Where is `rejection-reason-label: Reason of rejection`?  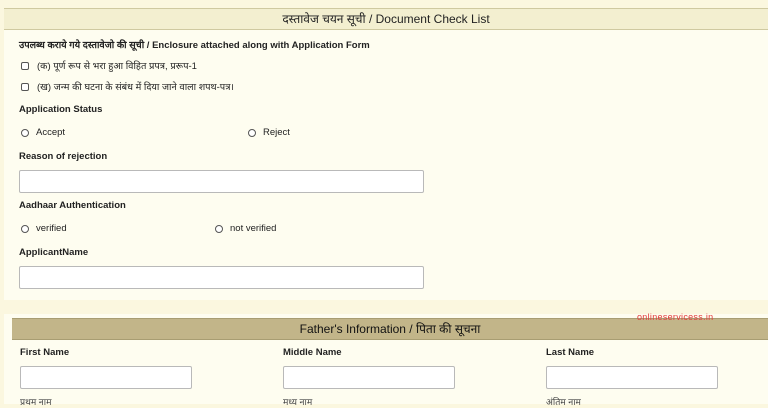 rejection-reason-label: Reason of rejection is located at coordinates (63, 156).